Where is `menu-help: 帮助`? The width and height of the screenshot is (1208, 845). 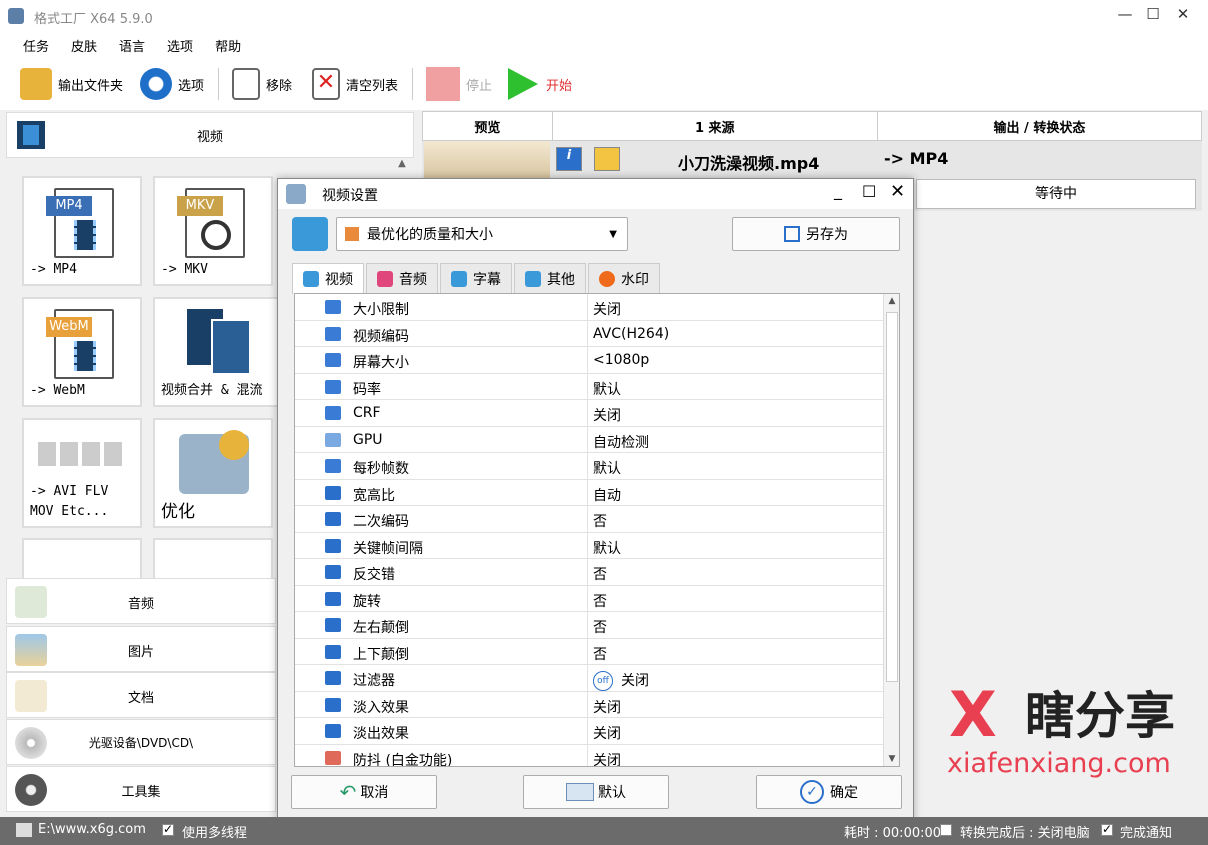 menu-help: 帮助 is located at coordinates (228, 44).